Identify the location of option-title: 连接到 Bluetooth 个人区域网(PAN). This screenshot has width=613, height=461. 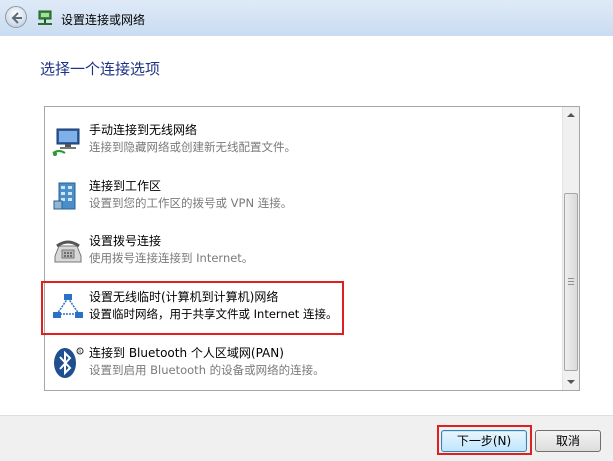
(186, 353).